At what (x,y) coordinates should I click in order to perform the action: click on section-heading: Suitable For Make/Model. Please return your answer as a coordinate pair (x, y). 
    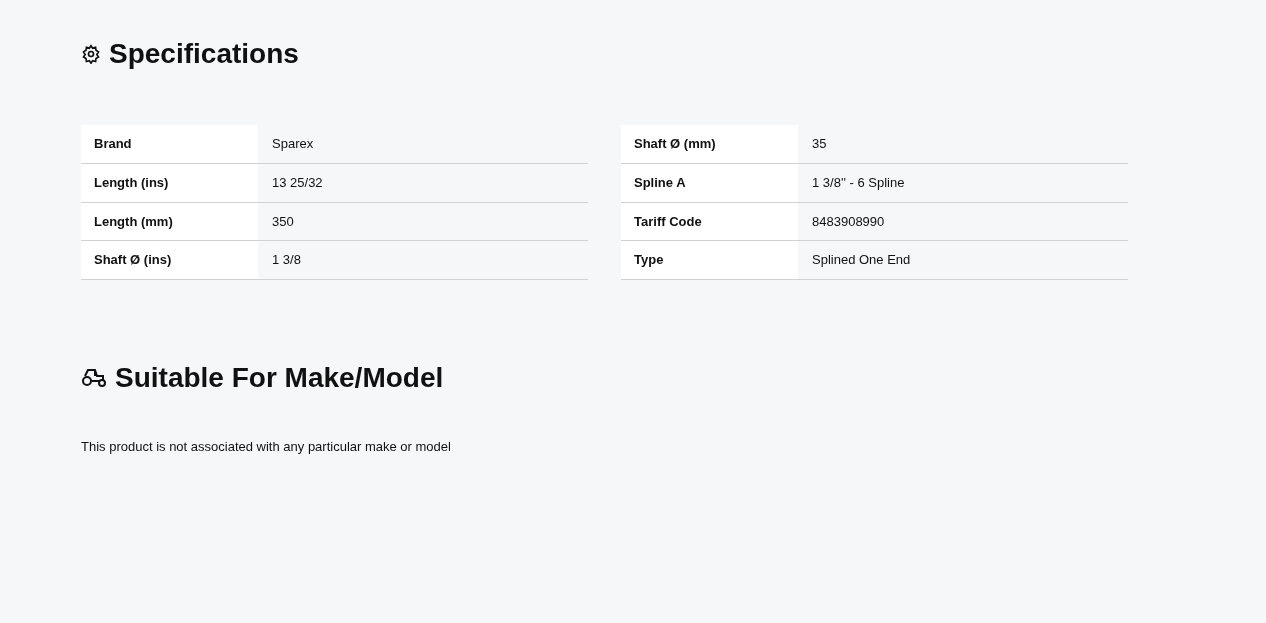
    Looking at the image, I should click on (279, 377).